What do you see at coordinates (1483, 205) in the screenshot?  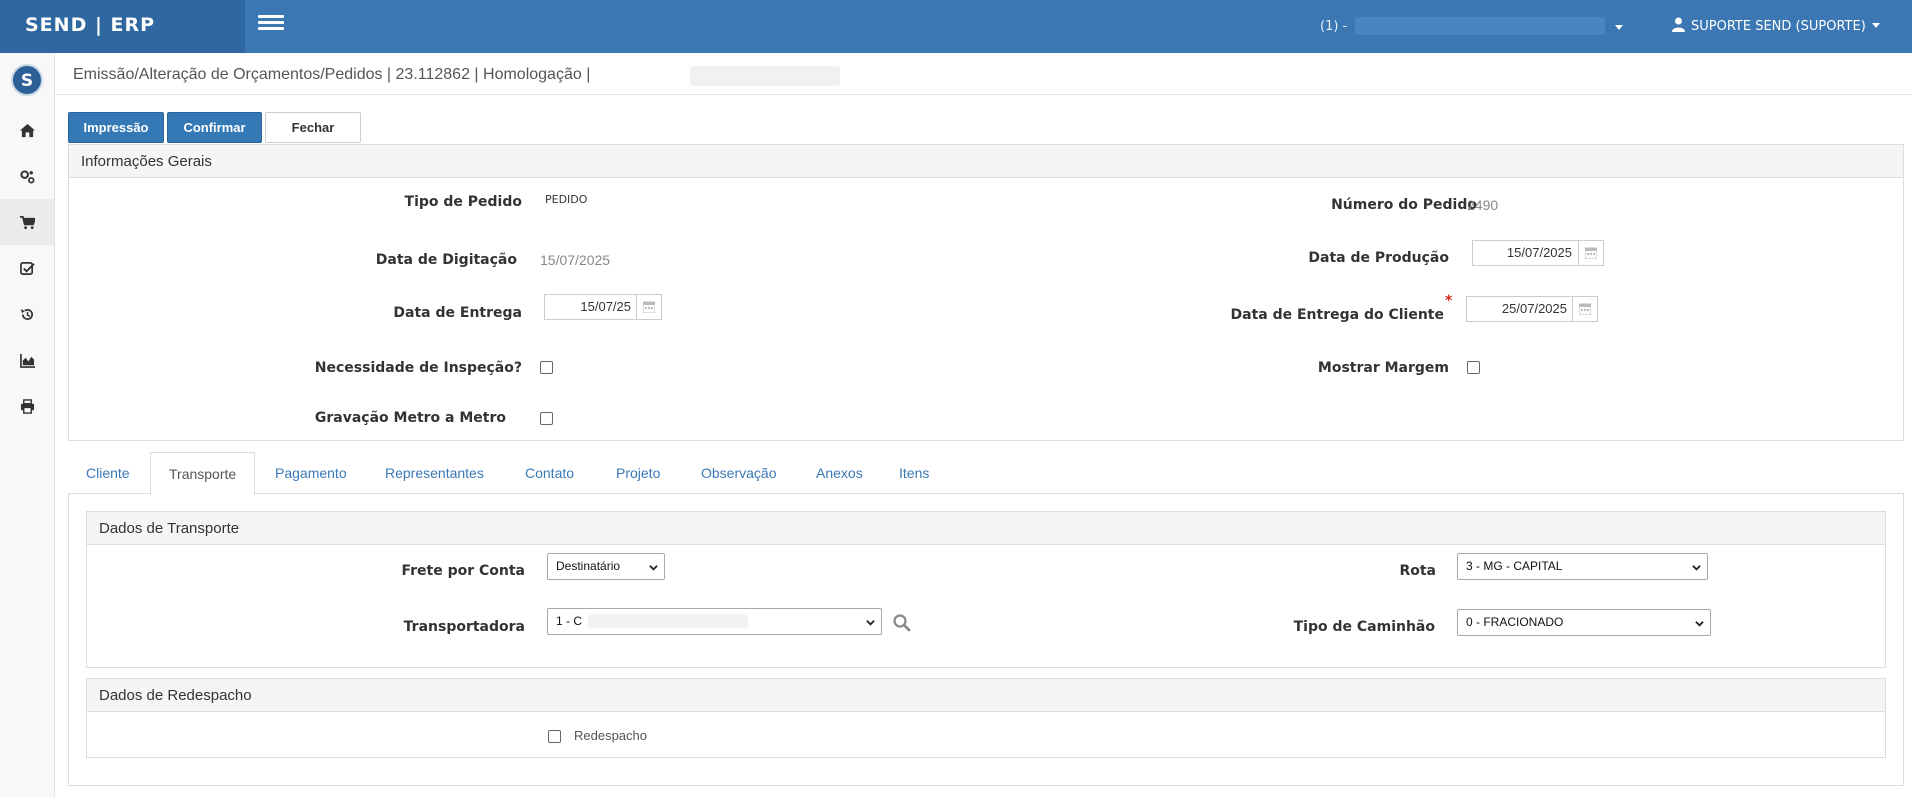 I see `order-number-value: 2490` at bounding box center [1483, 205].